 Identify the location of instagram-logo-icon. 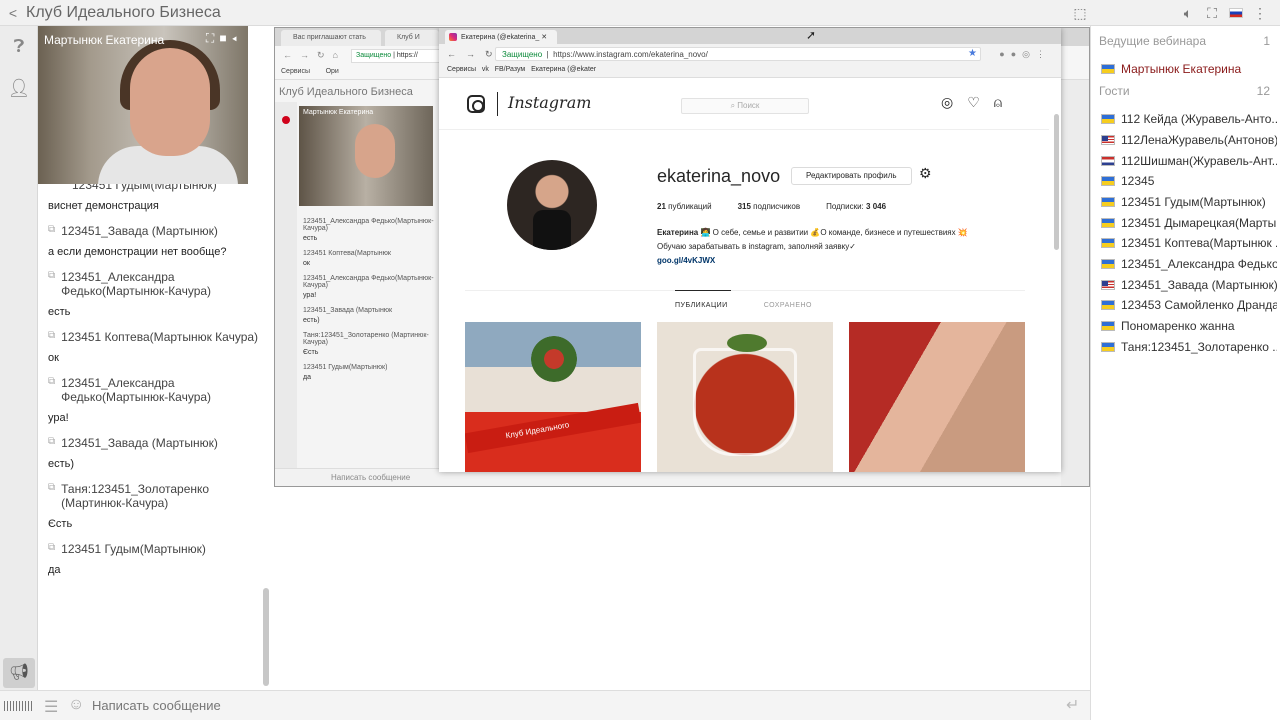
(476, 104).